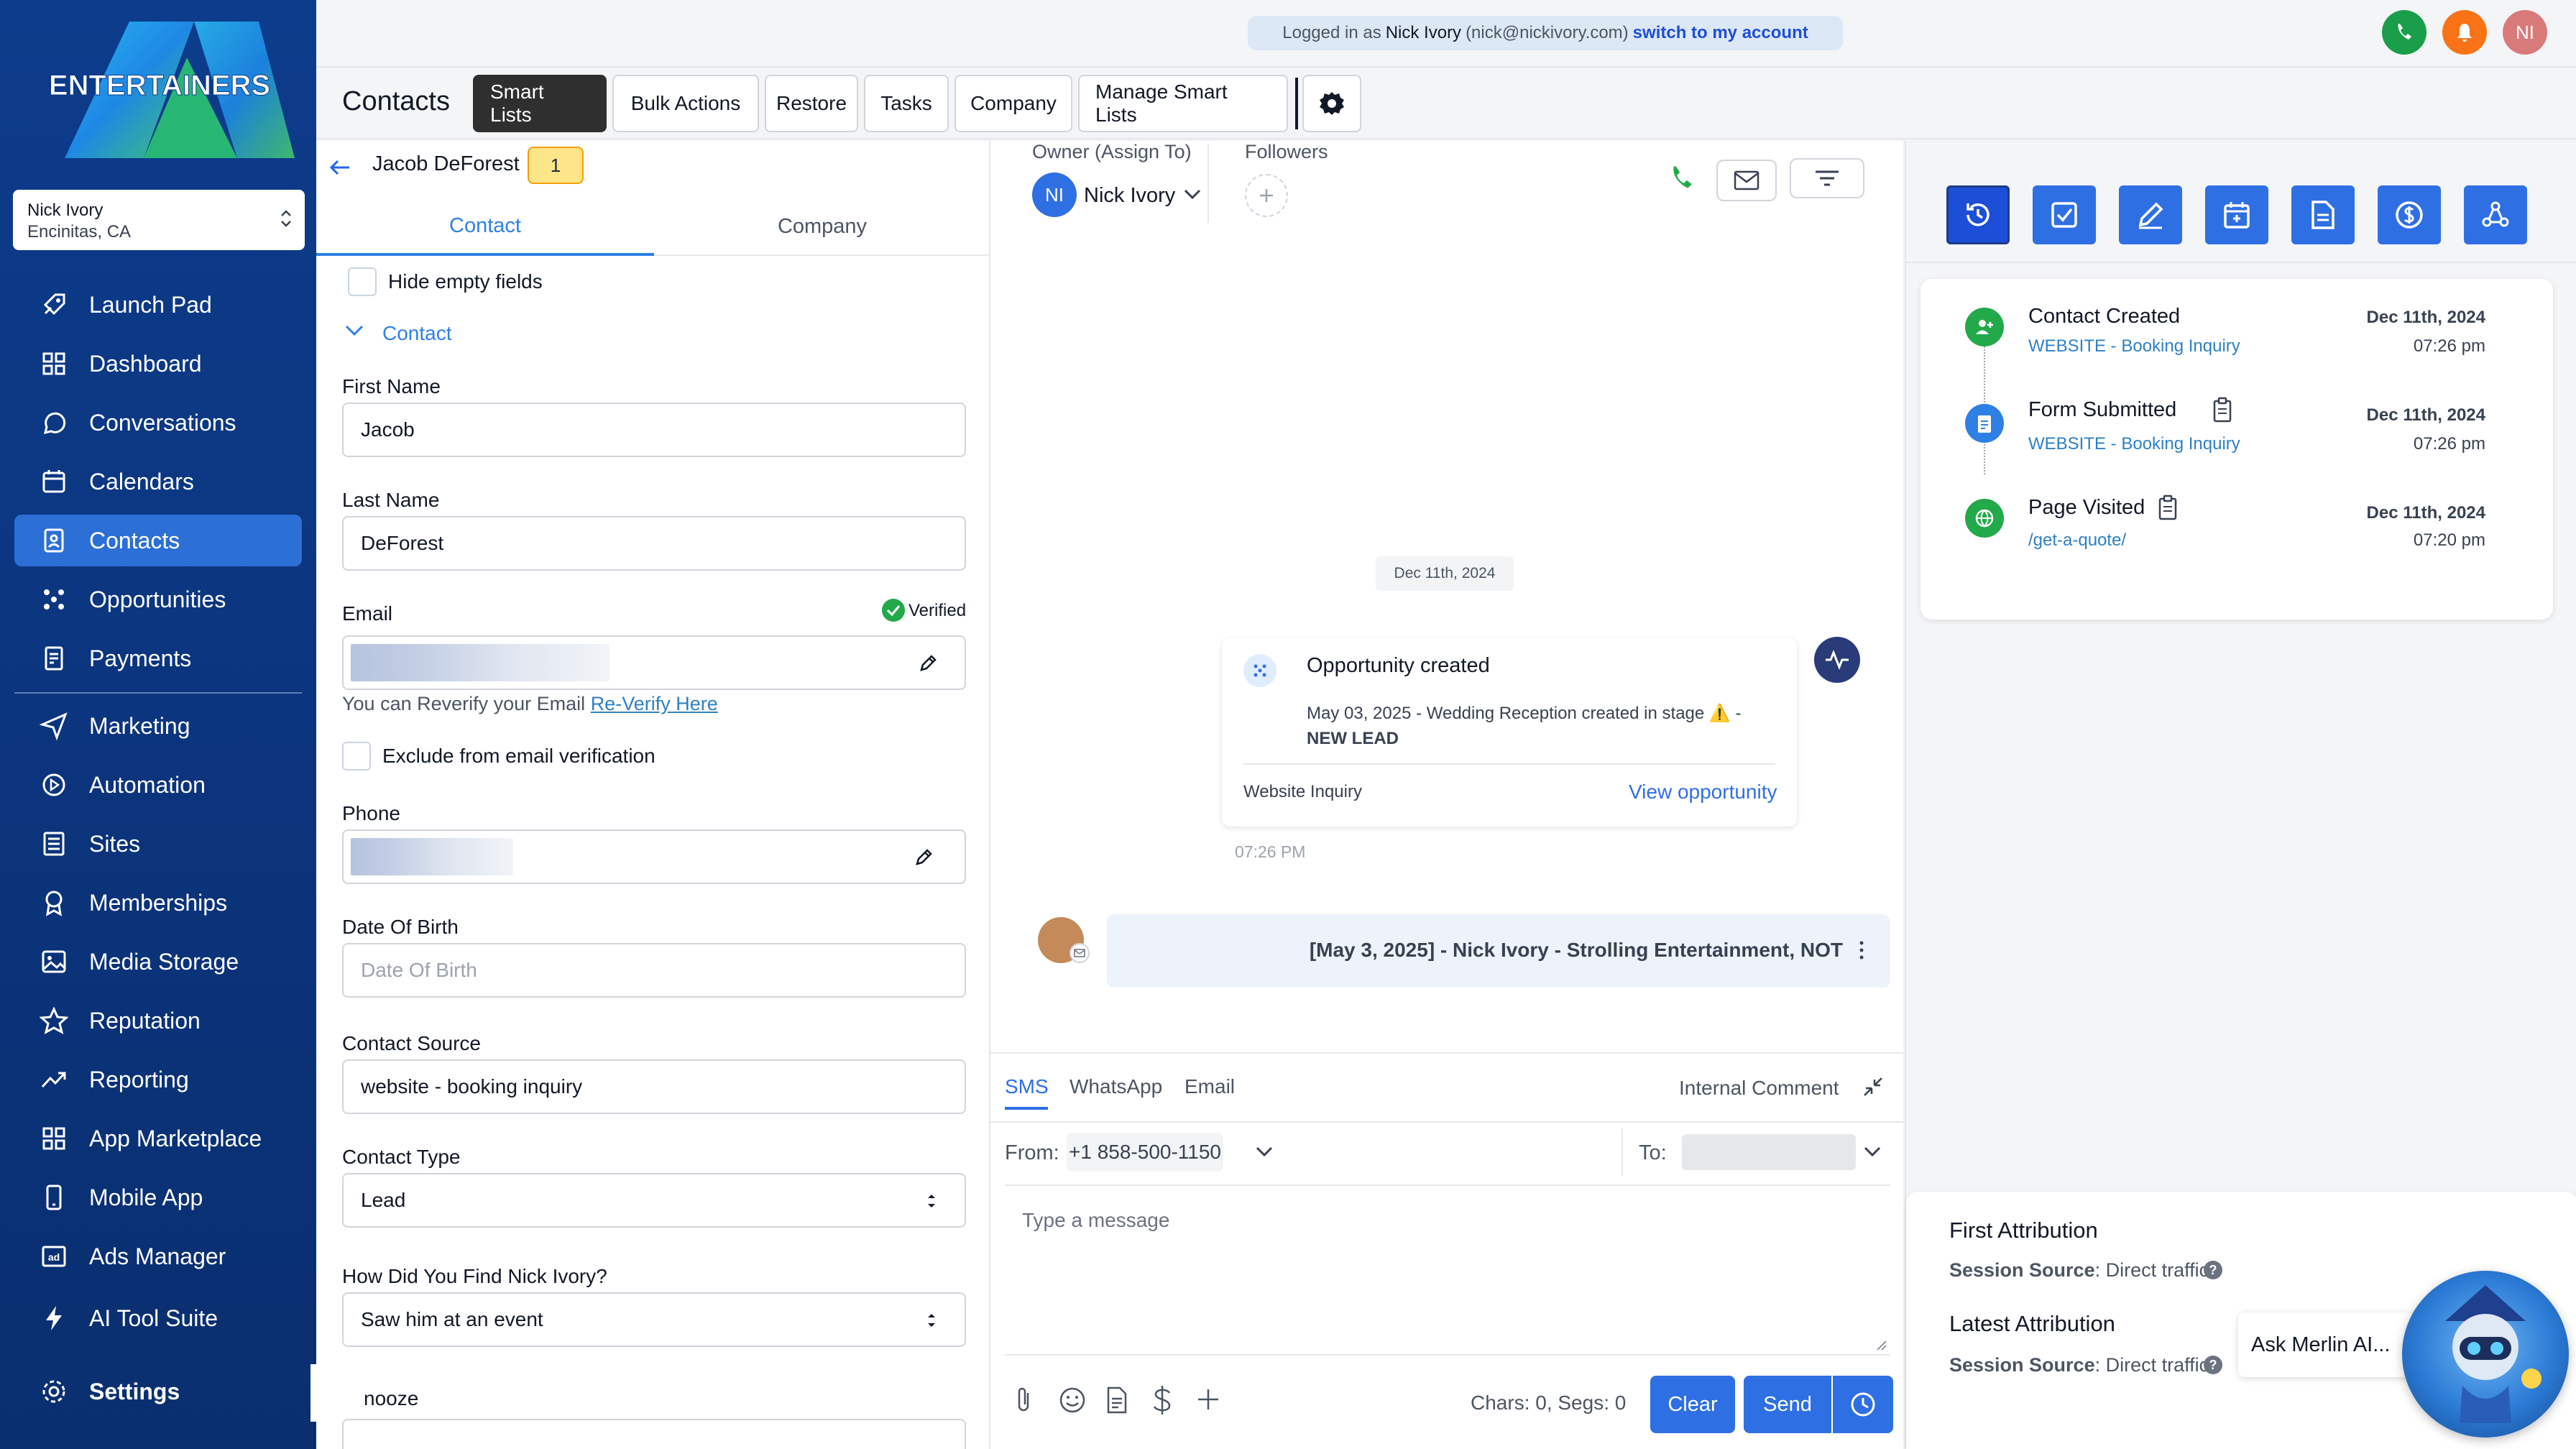 The height and width of the screenshot is (1449, 2576). I want to click on notifications-button, so click(2464, 32).